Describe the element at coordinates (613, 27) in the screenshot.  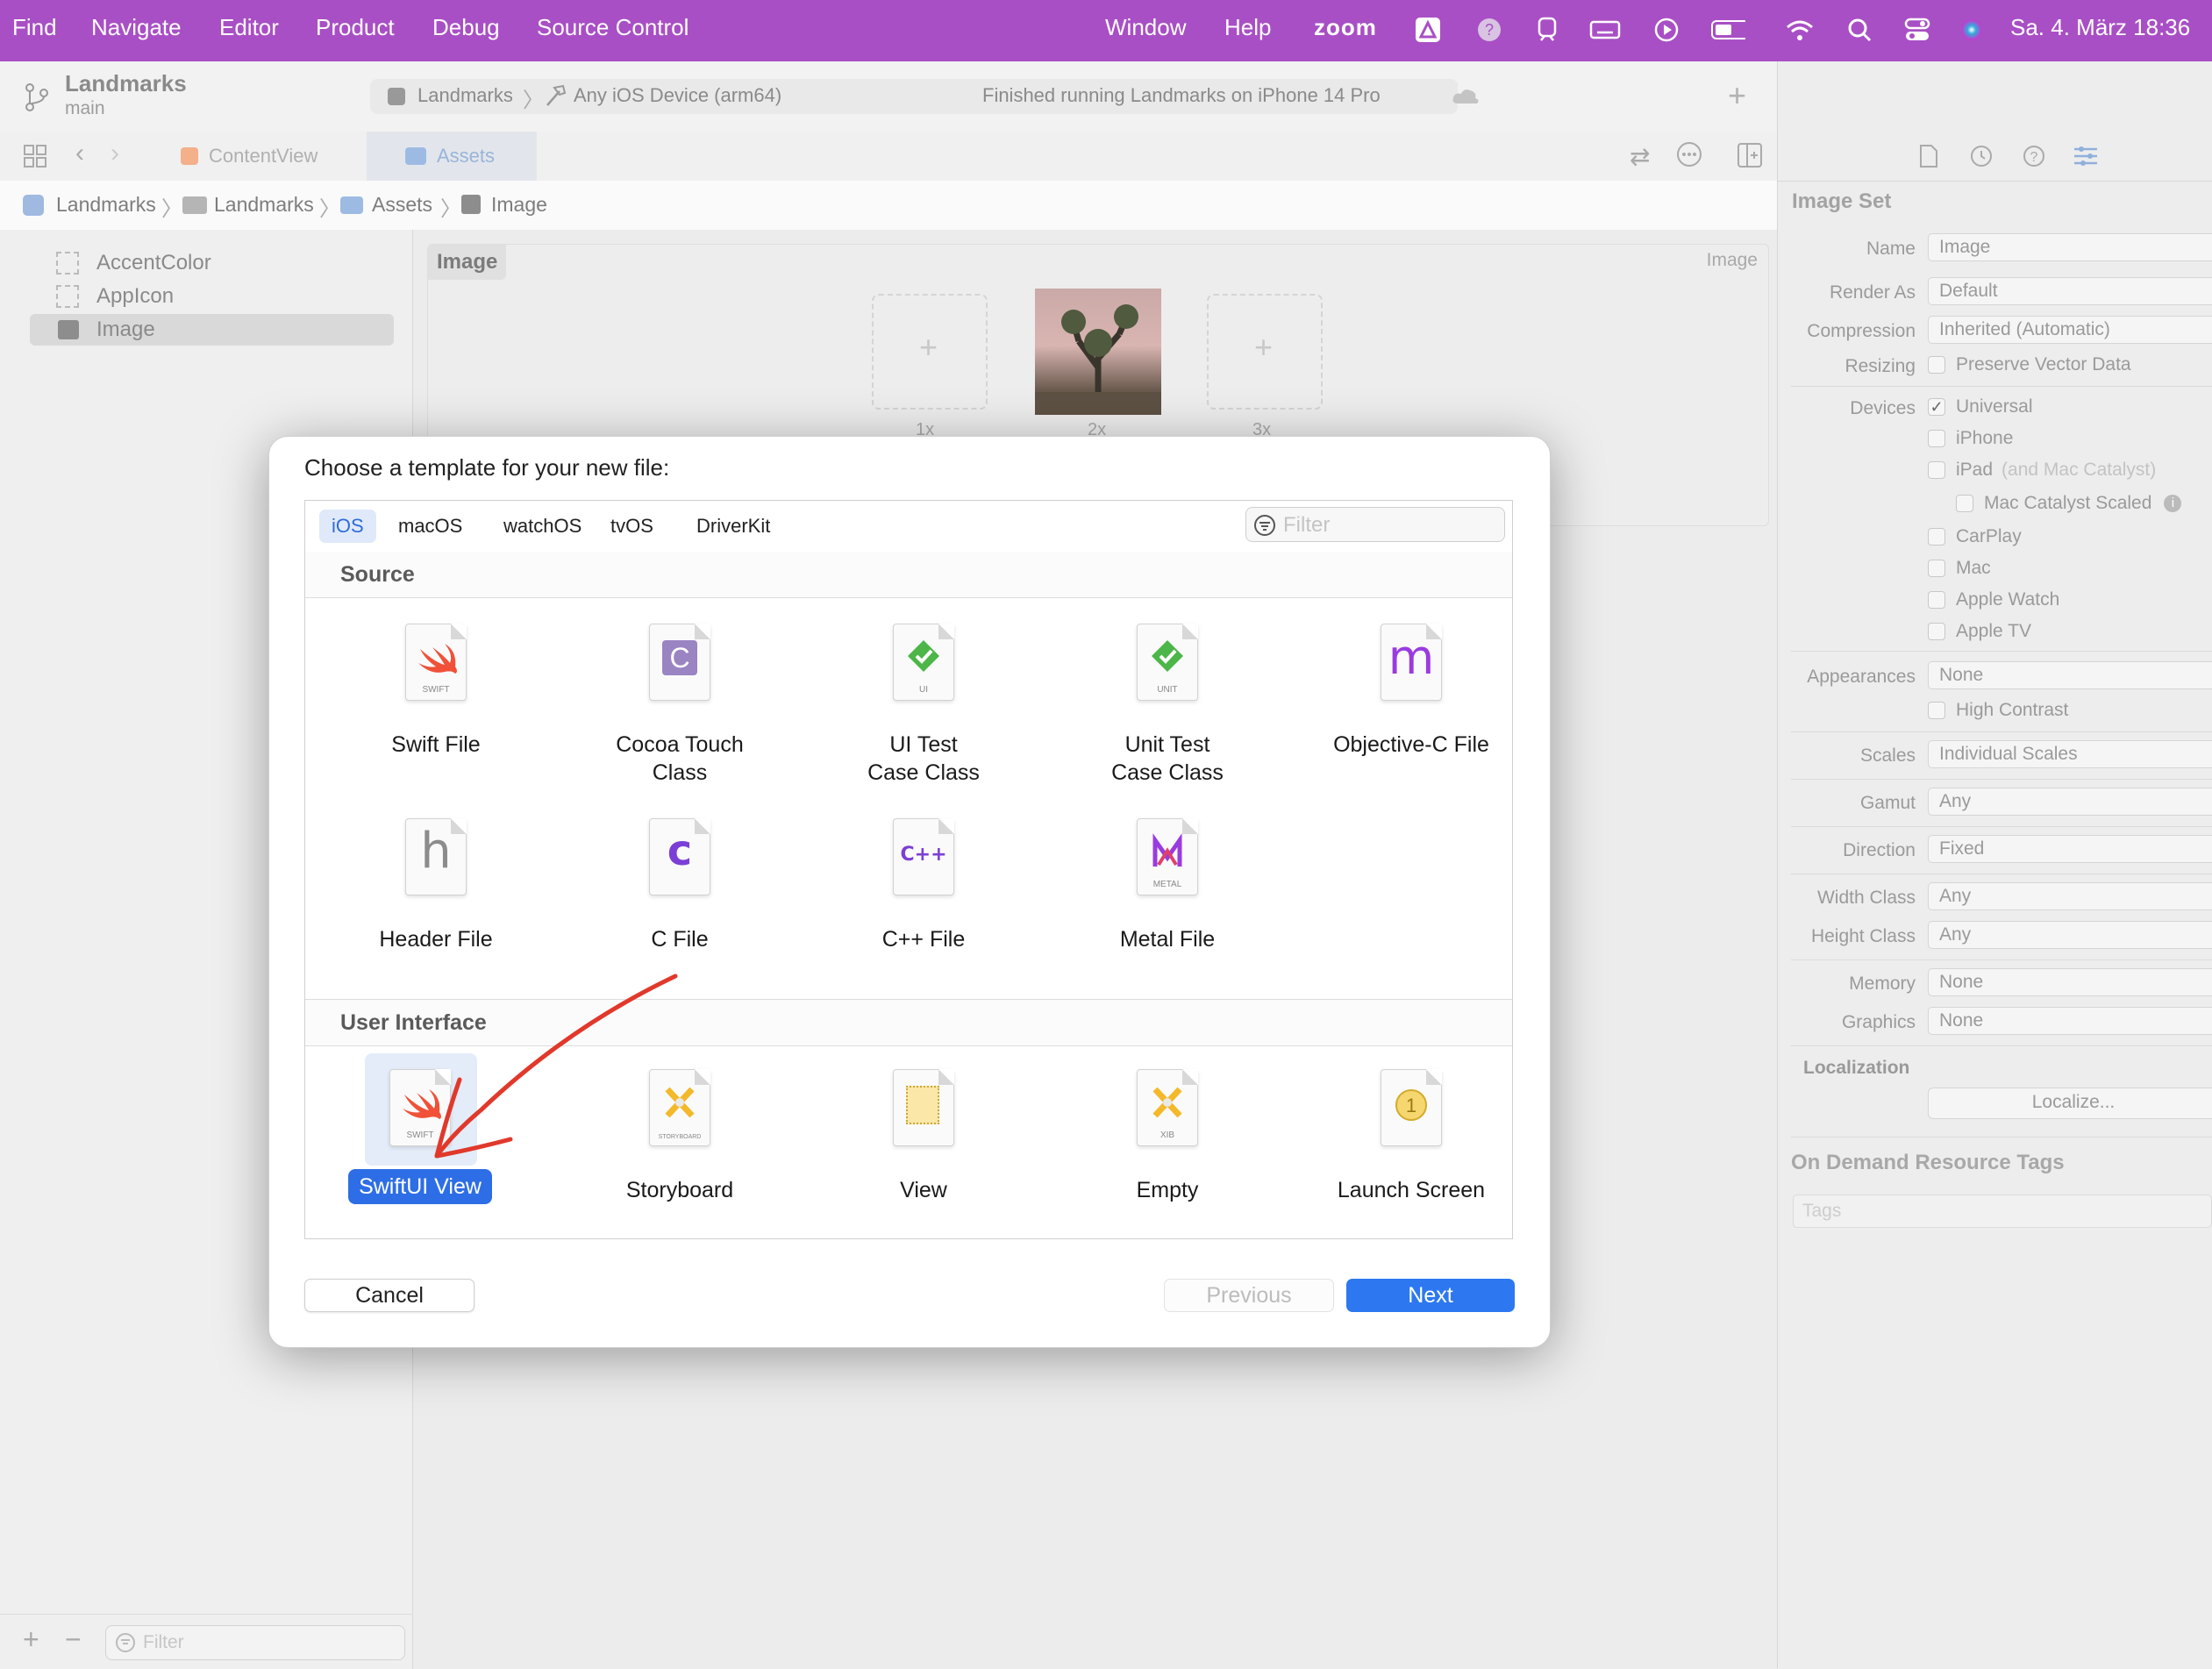
I see `menu-source-control: Source Control` at that location.